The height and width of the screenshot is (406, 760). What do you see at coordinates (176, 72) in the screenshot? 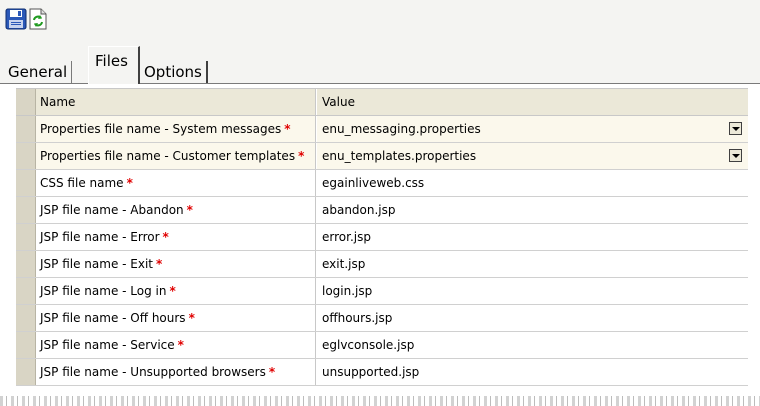
I see `tab-options: Options` at bounding box center [176, 72].